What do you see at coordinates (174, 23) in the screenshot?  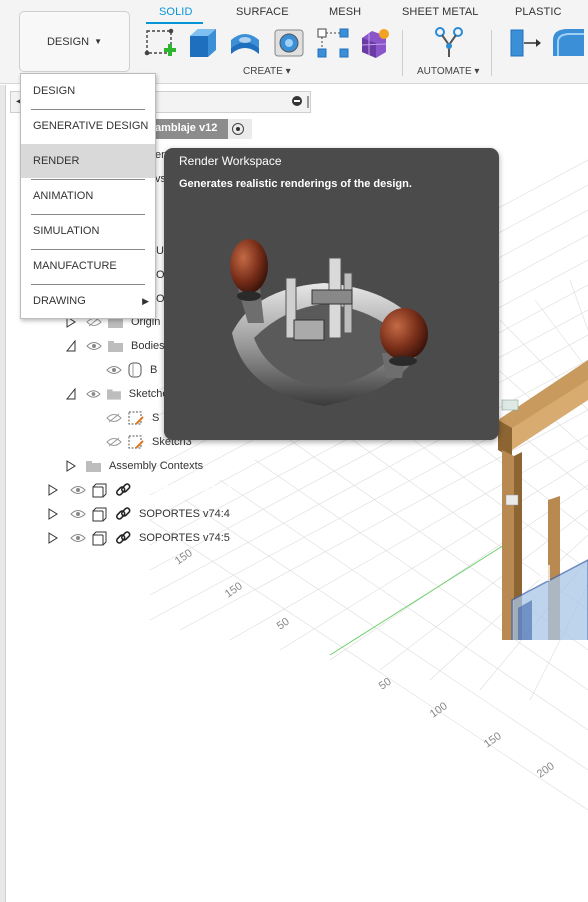 I see `active-tab-indicator` at bounding box center [174, 23].